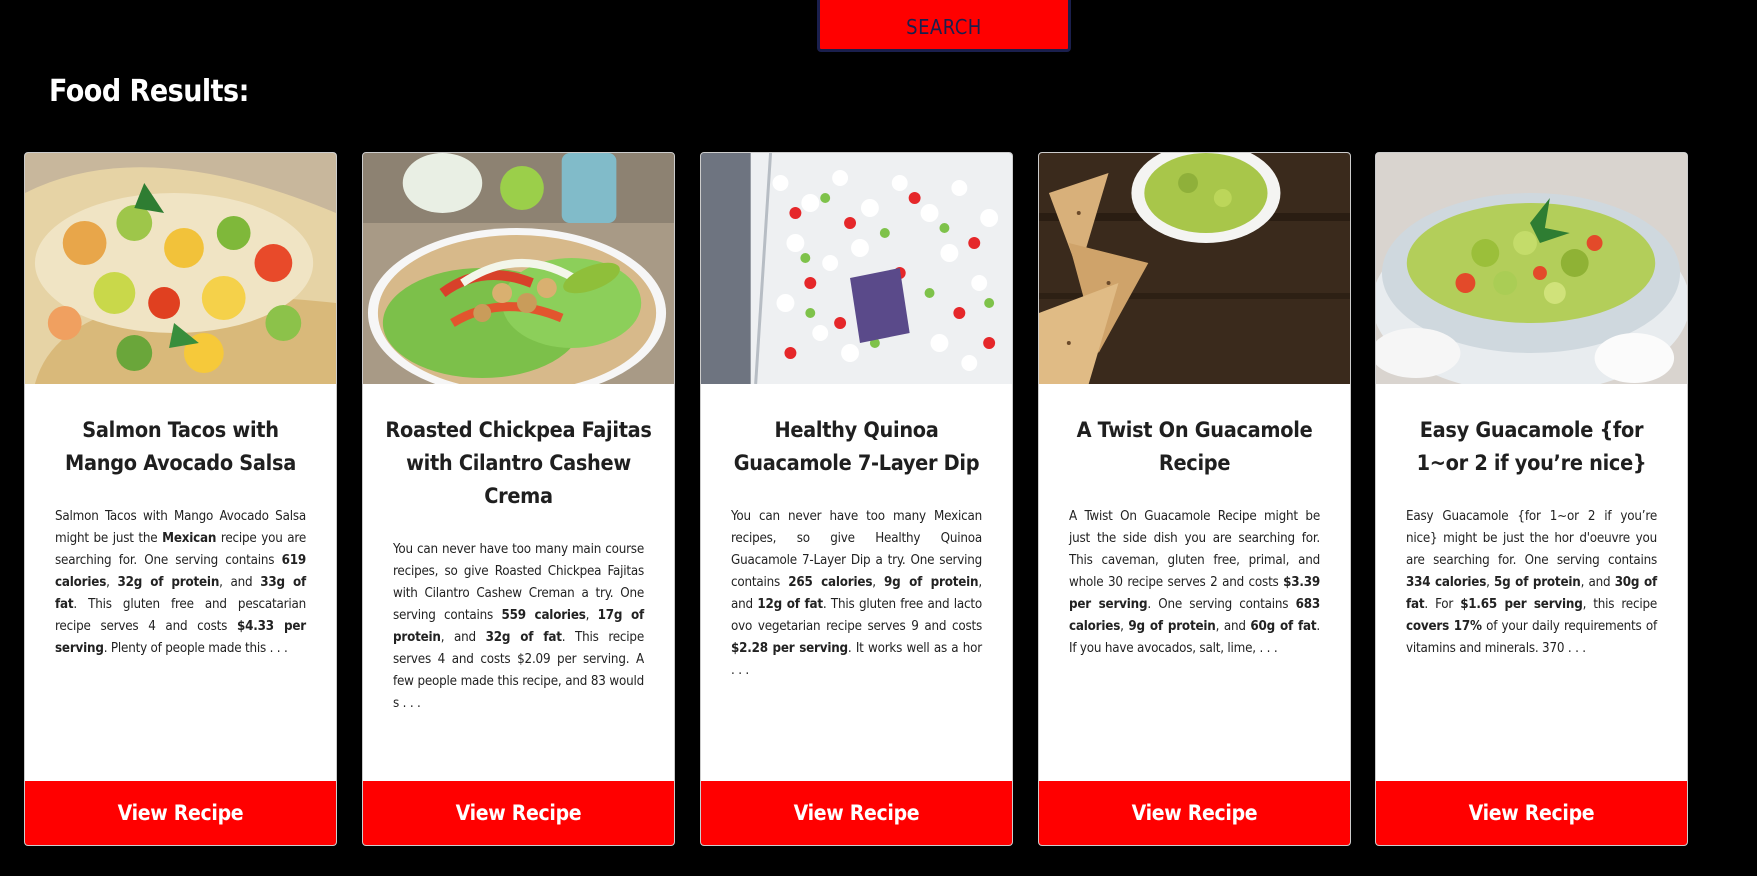  Describe the element at coordinates (1283, 626) in the screenshot. I see `description-highlight: 60g of fat` at that location.